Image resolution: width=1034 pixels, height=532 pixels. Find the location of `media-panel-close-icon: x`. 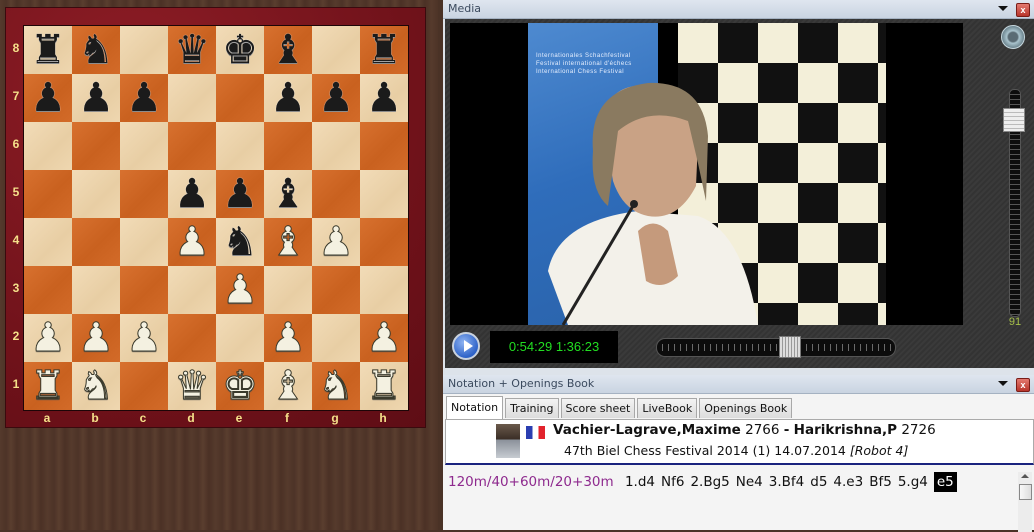

media-panel-close-icon: x is located at coordinates (1023, 10).